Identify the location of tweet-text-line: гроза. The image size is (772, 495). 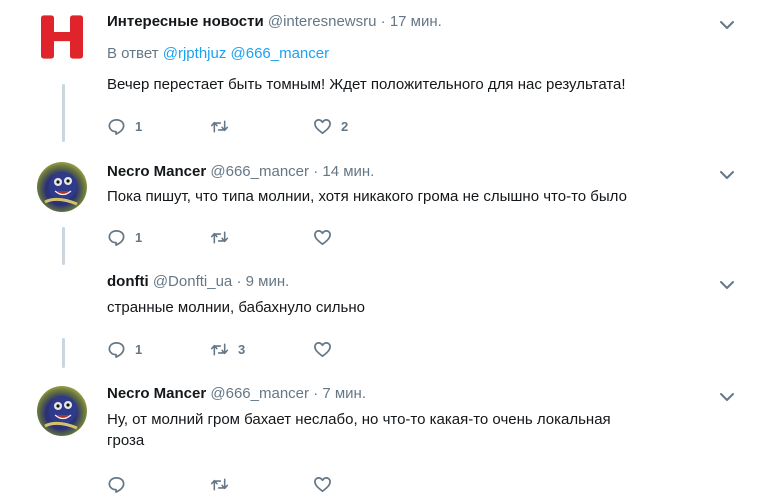
(126, 440).